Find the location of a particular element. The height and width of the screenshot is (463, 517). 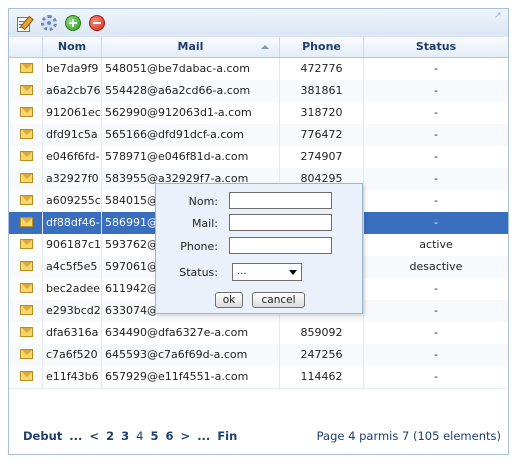

pager-page-link: 3 is located at coordinates (125, 436).